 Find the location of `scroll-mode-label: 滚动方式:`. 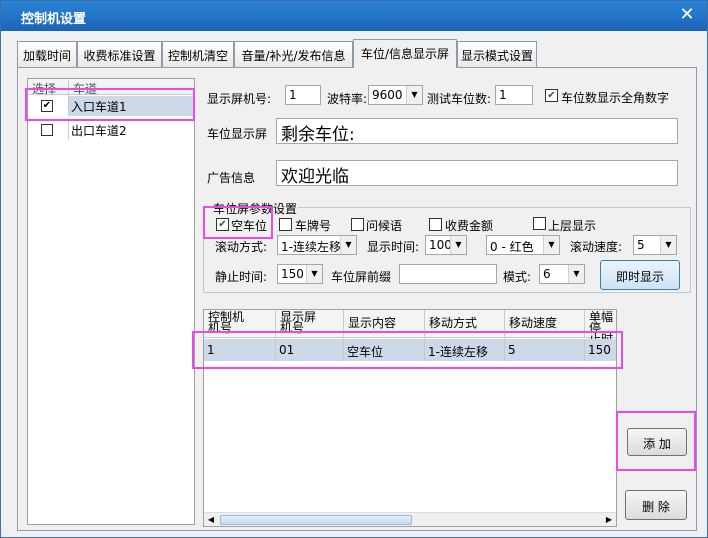

scroll-mode-label: 滚动方式: is located at coordinates (241, 247).